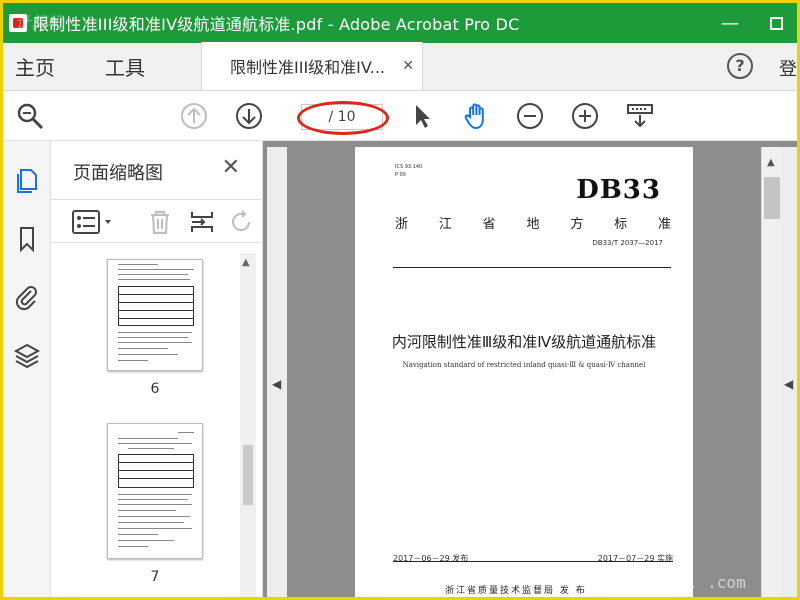 This screenshot has width=800, height=600. What do you see at coordinates (27, 355) in the screenshot?
I see `layers-icon` at bounding box center [27, 355].